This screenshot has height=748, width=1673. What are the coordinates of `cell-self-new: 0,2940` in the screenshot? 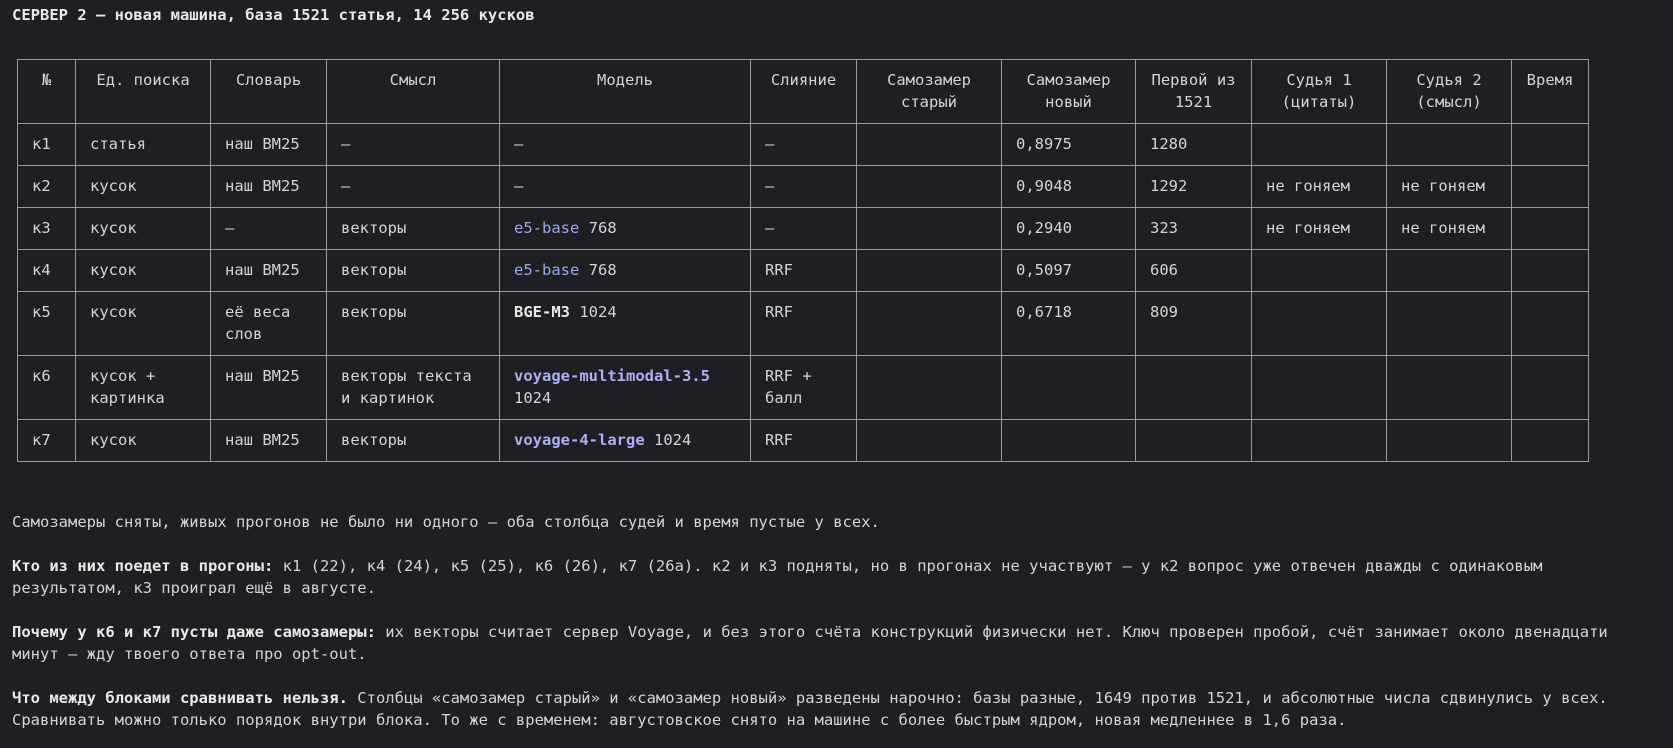 It's located at (1068, 228).